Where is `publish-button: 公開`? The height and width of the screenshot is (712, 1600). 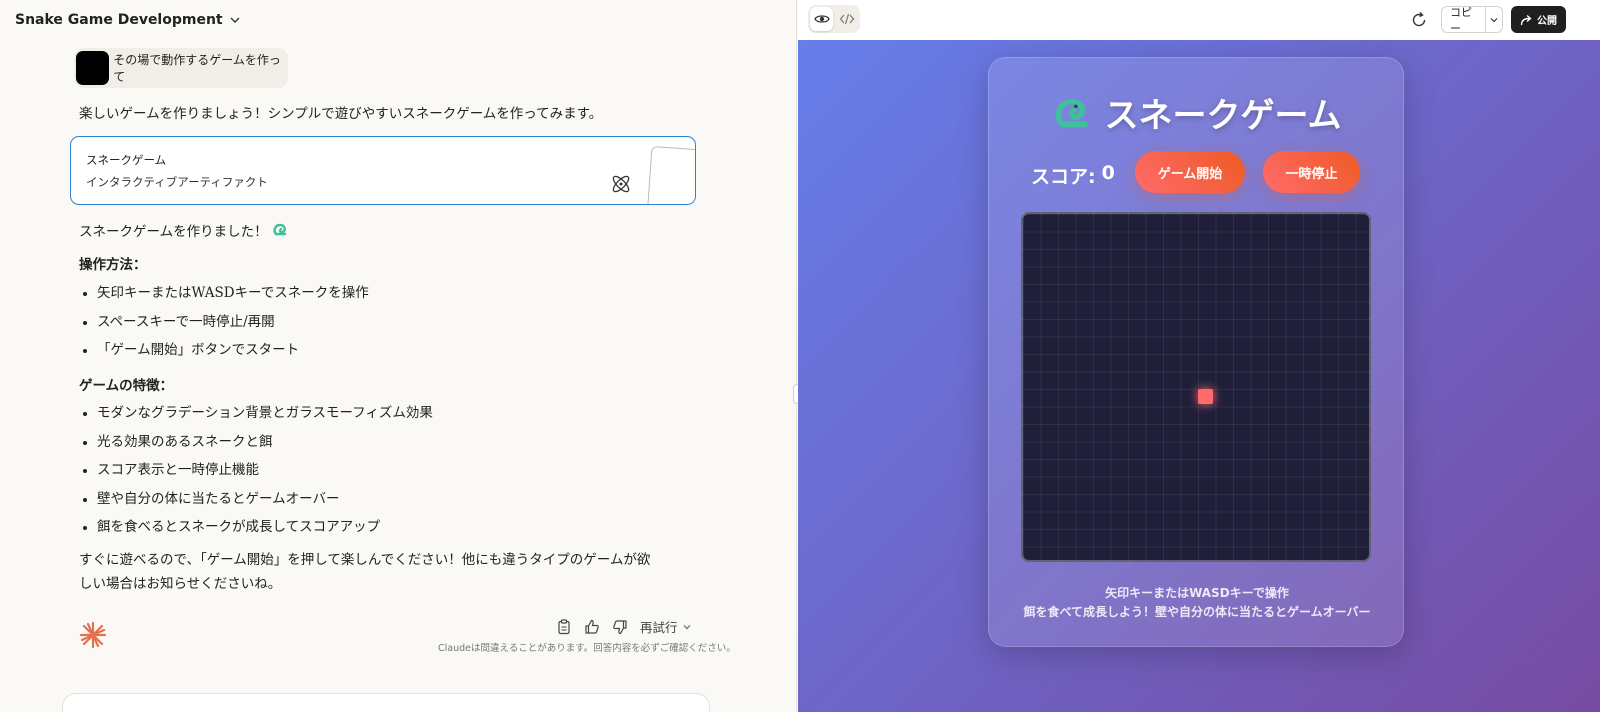
publish-button: 公開 is located at coordinates (1538, 19).